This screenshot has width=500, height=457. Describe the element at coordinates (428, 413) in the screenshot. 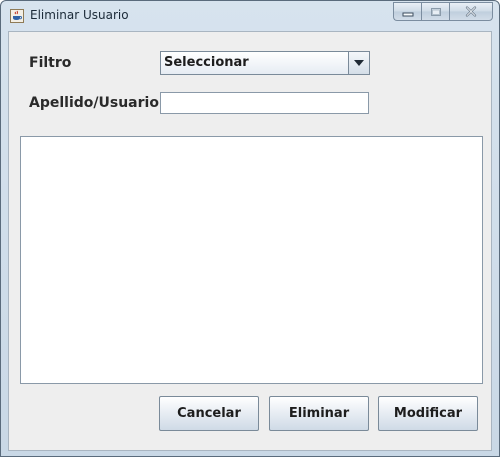

I see `modificar-button: Modificar` at that location.